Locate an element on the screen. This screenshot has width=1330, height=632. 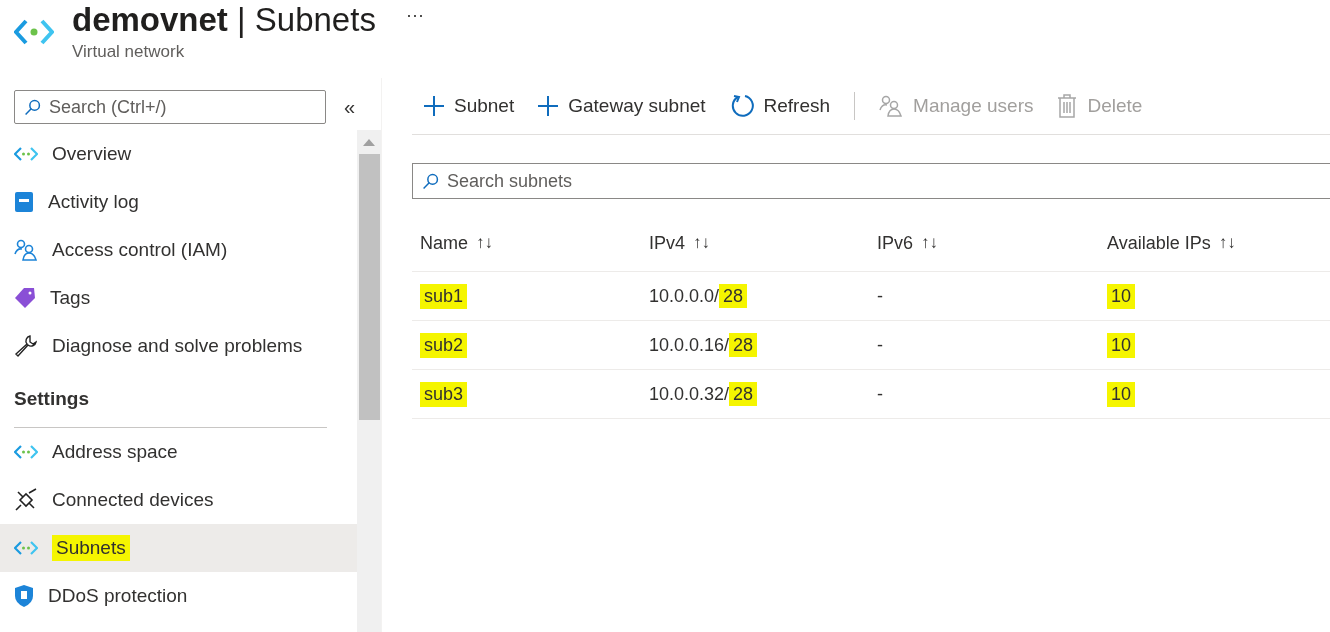
search-field: Search (Ctrl+/) is located at coordinates (170, 107).